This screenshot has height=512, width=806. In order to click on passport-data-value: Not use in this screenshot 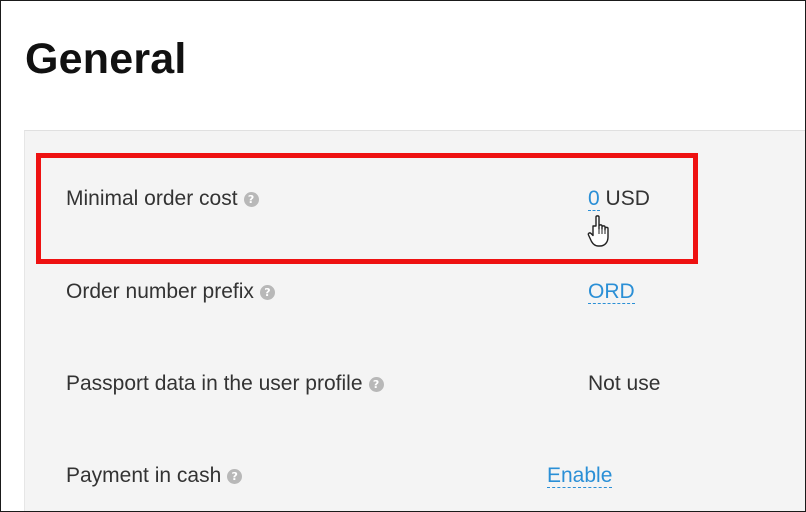, I will do `click(624, 384)`.